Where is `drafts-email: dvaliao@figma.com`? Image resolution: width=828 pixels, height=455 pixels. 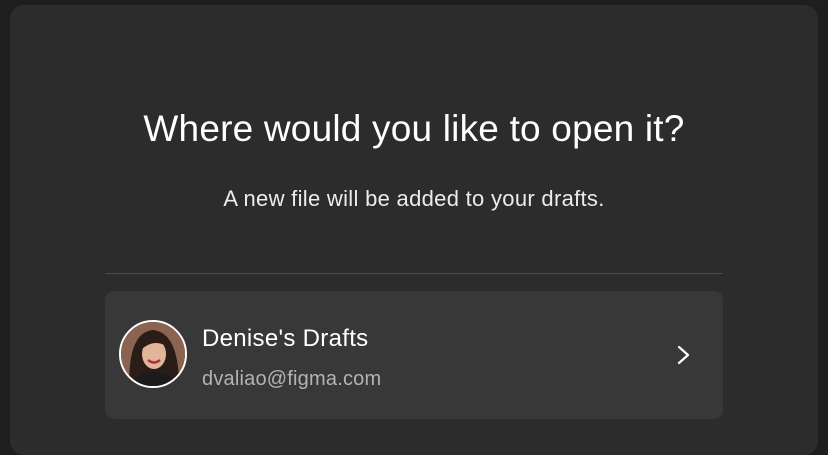 drafts-email: dvaliao@figma.com is located at coordinates (292, 379).